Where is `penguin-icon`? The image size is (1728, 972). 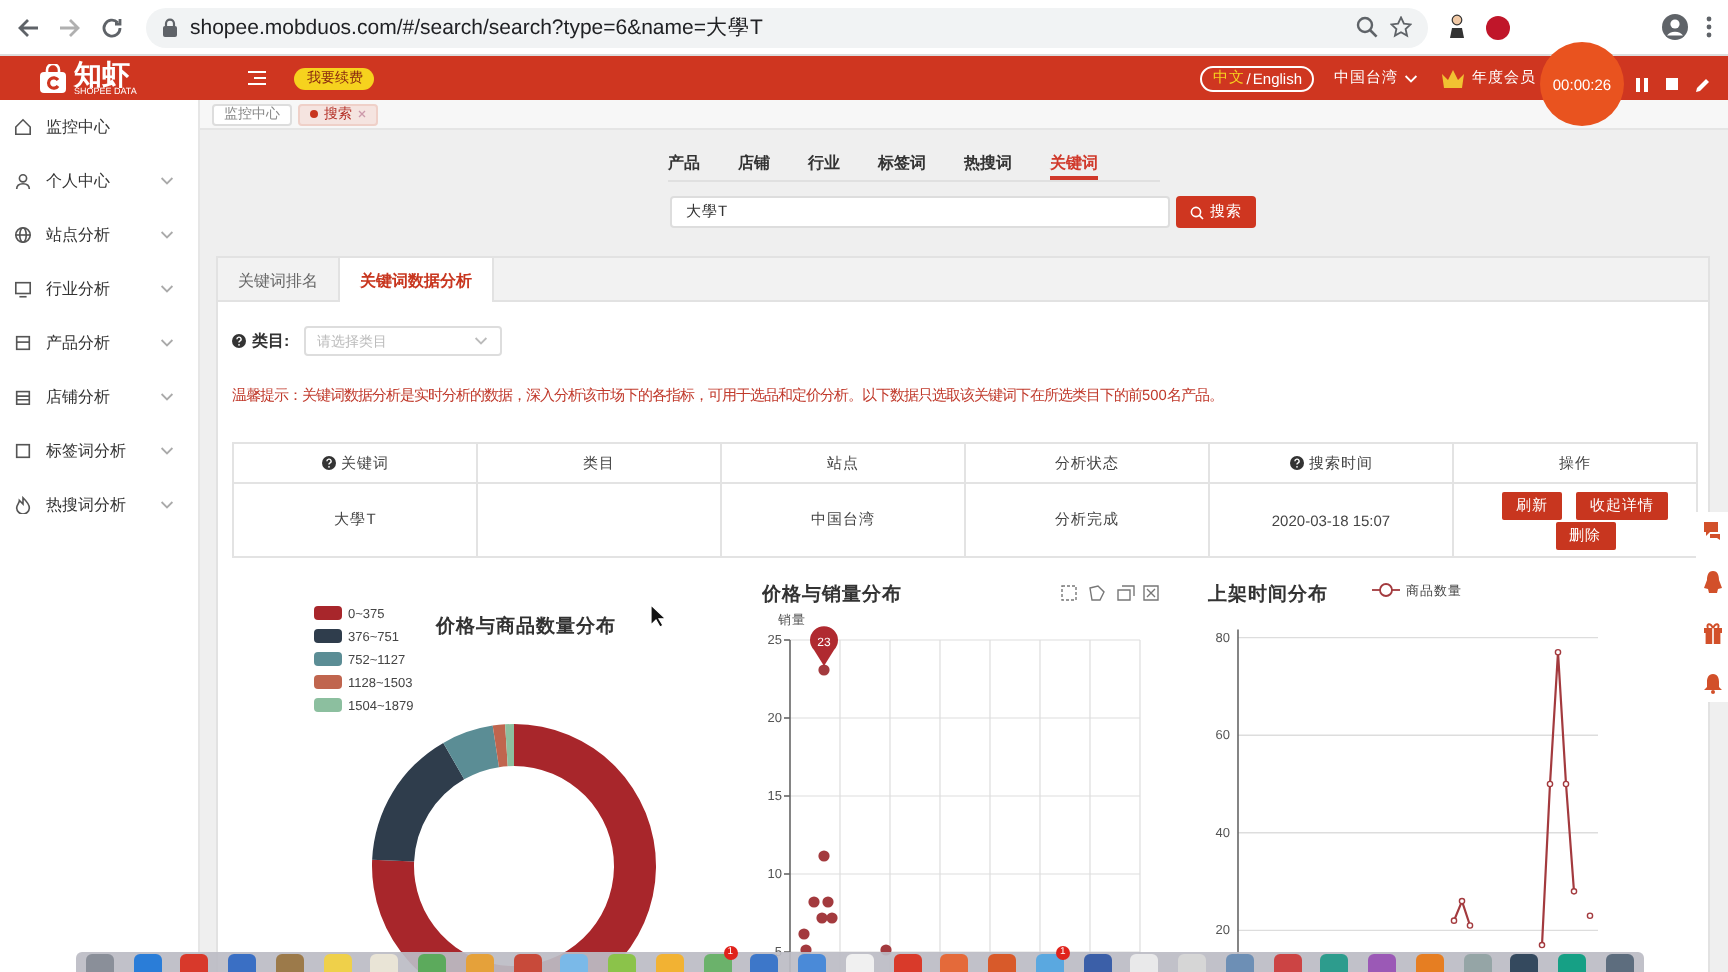
penguin-icon is located at coordinates (1712, 582).